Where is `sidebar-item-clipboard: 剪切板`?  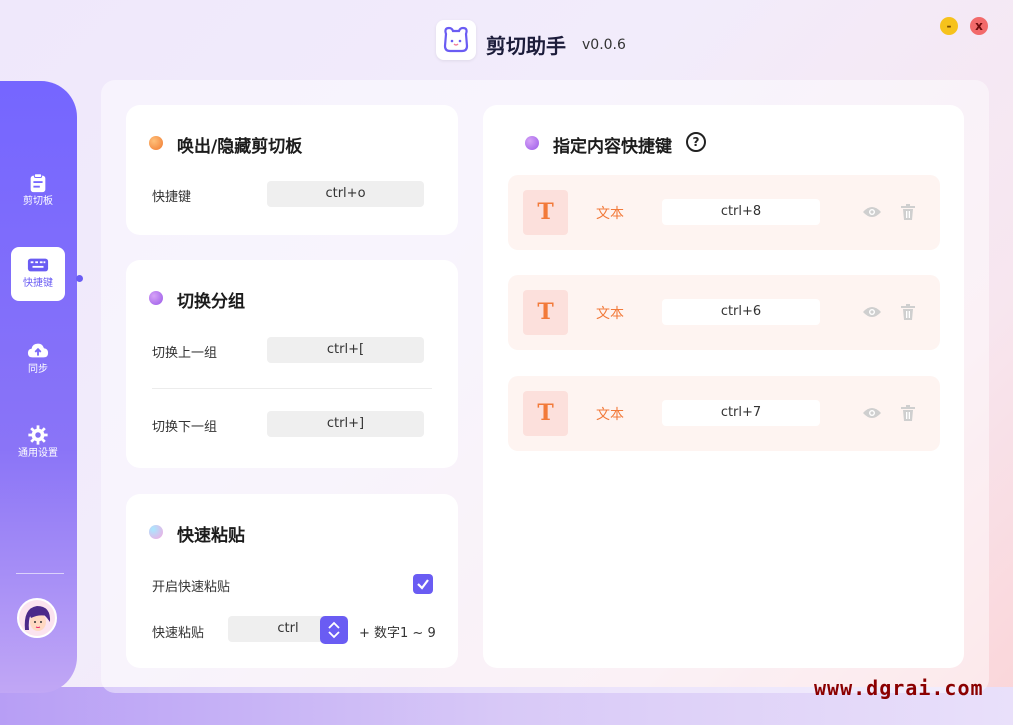 sidebar-item-clipboard: 剪切板 is located at coordinates (38, 192).